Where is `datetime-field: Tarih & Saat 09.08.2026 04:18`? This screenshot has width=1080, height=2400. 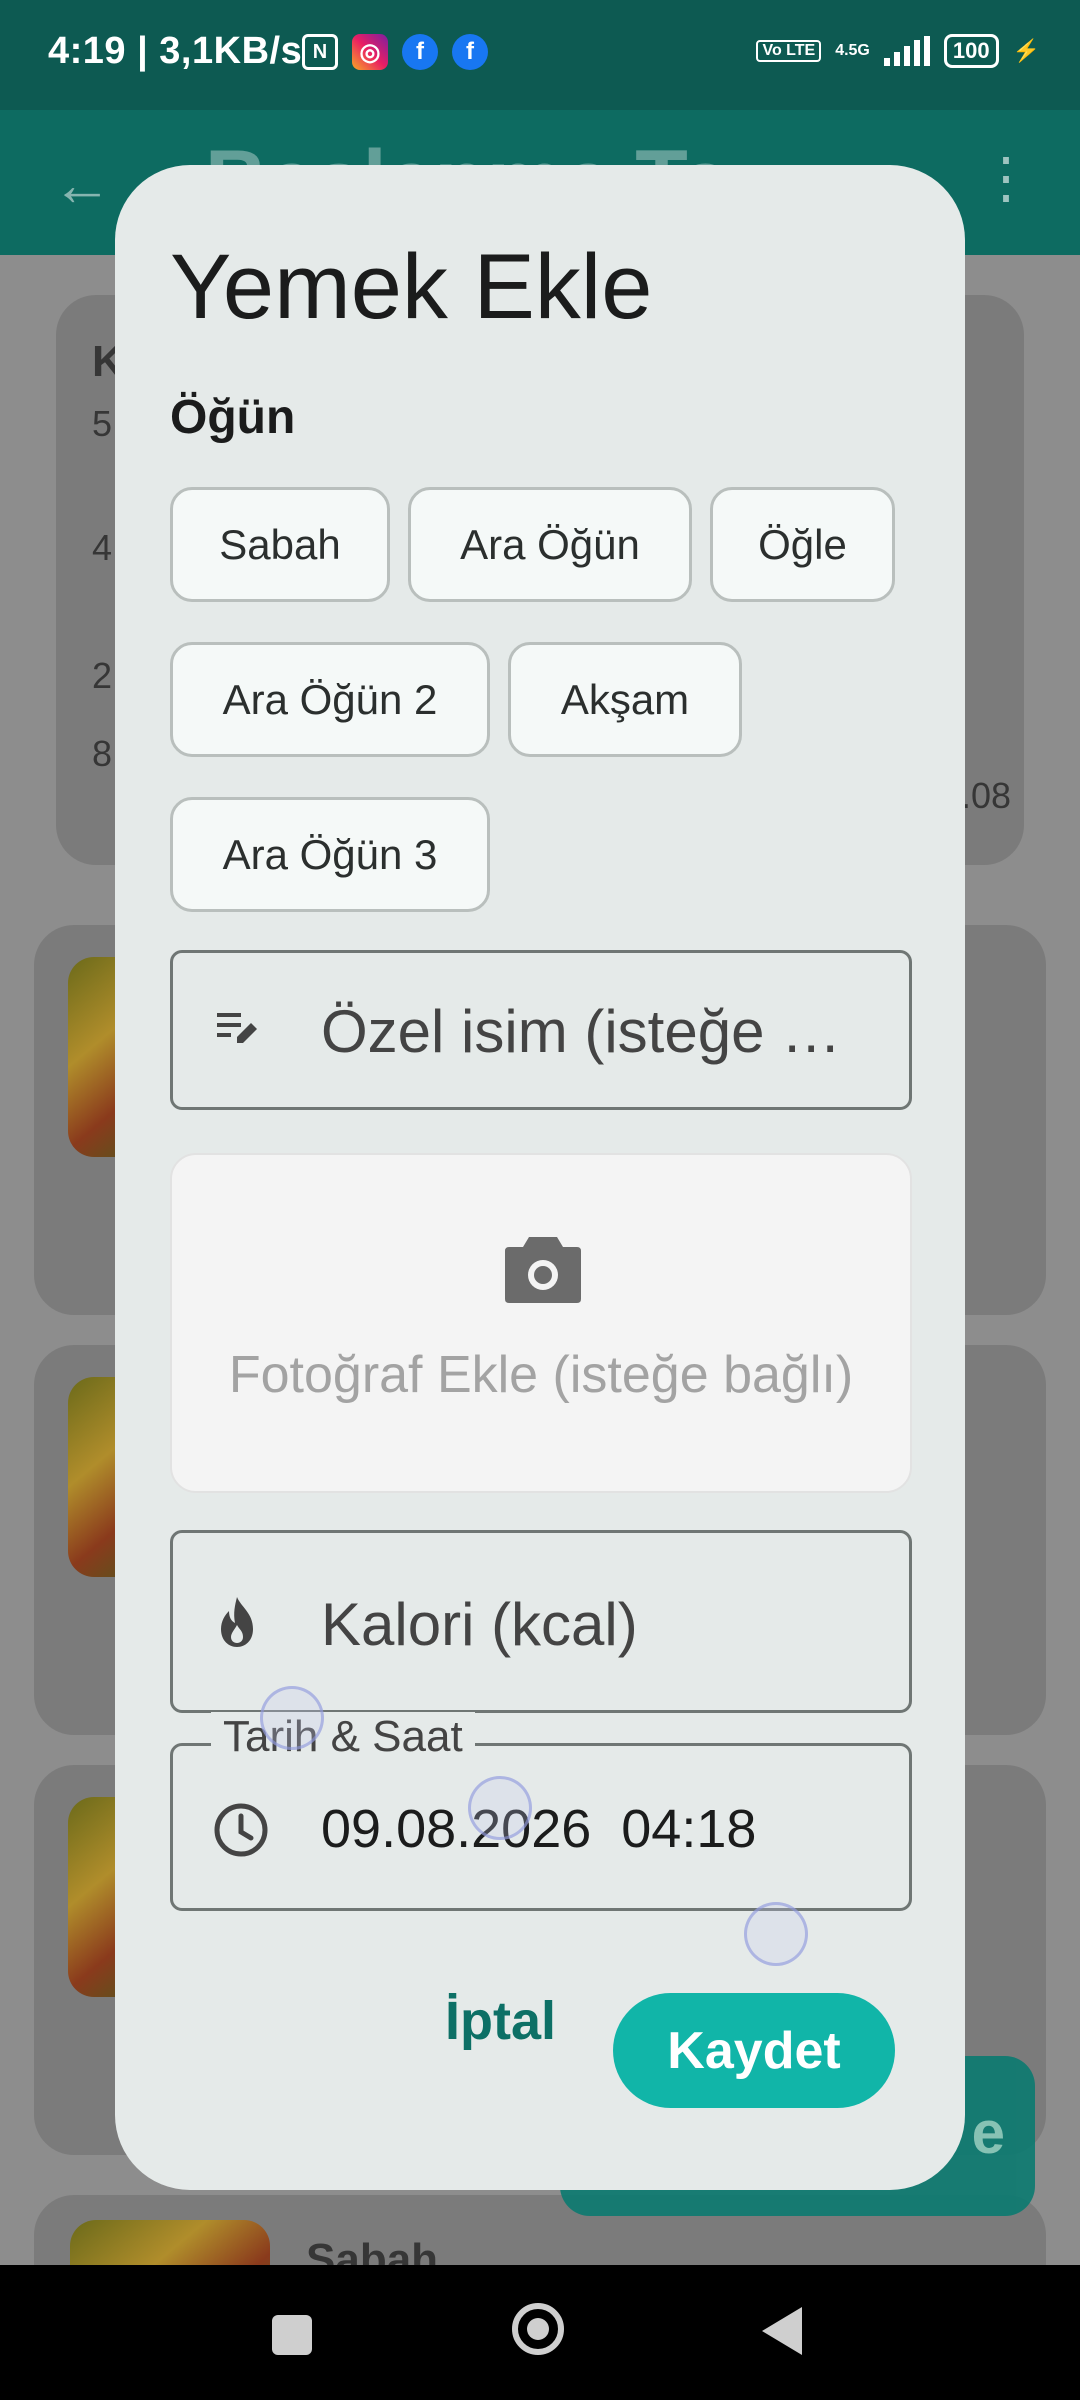 datetime-field: Tarih & Saat 09.08.2026 04:18 is located at coordinates (541, 1811).